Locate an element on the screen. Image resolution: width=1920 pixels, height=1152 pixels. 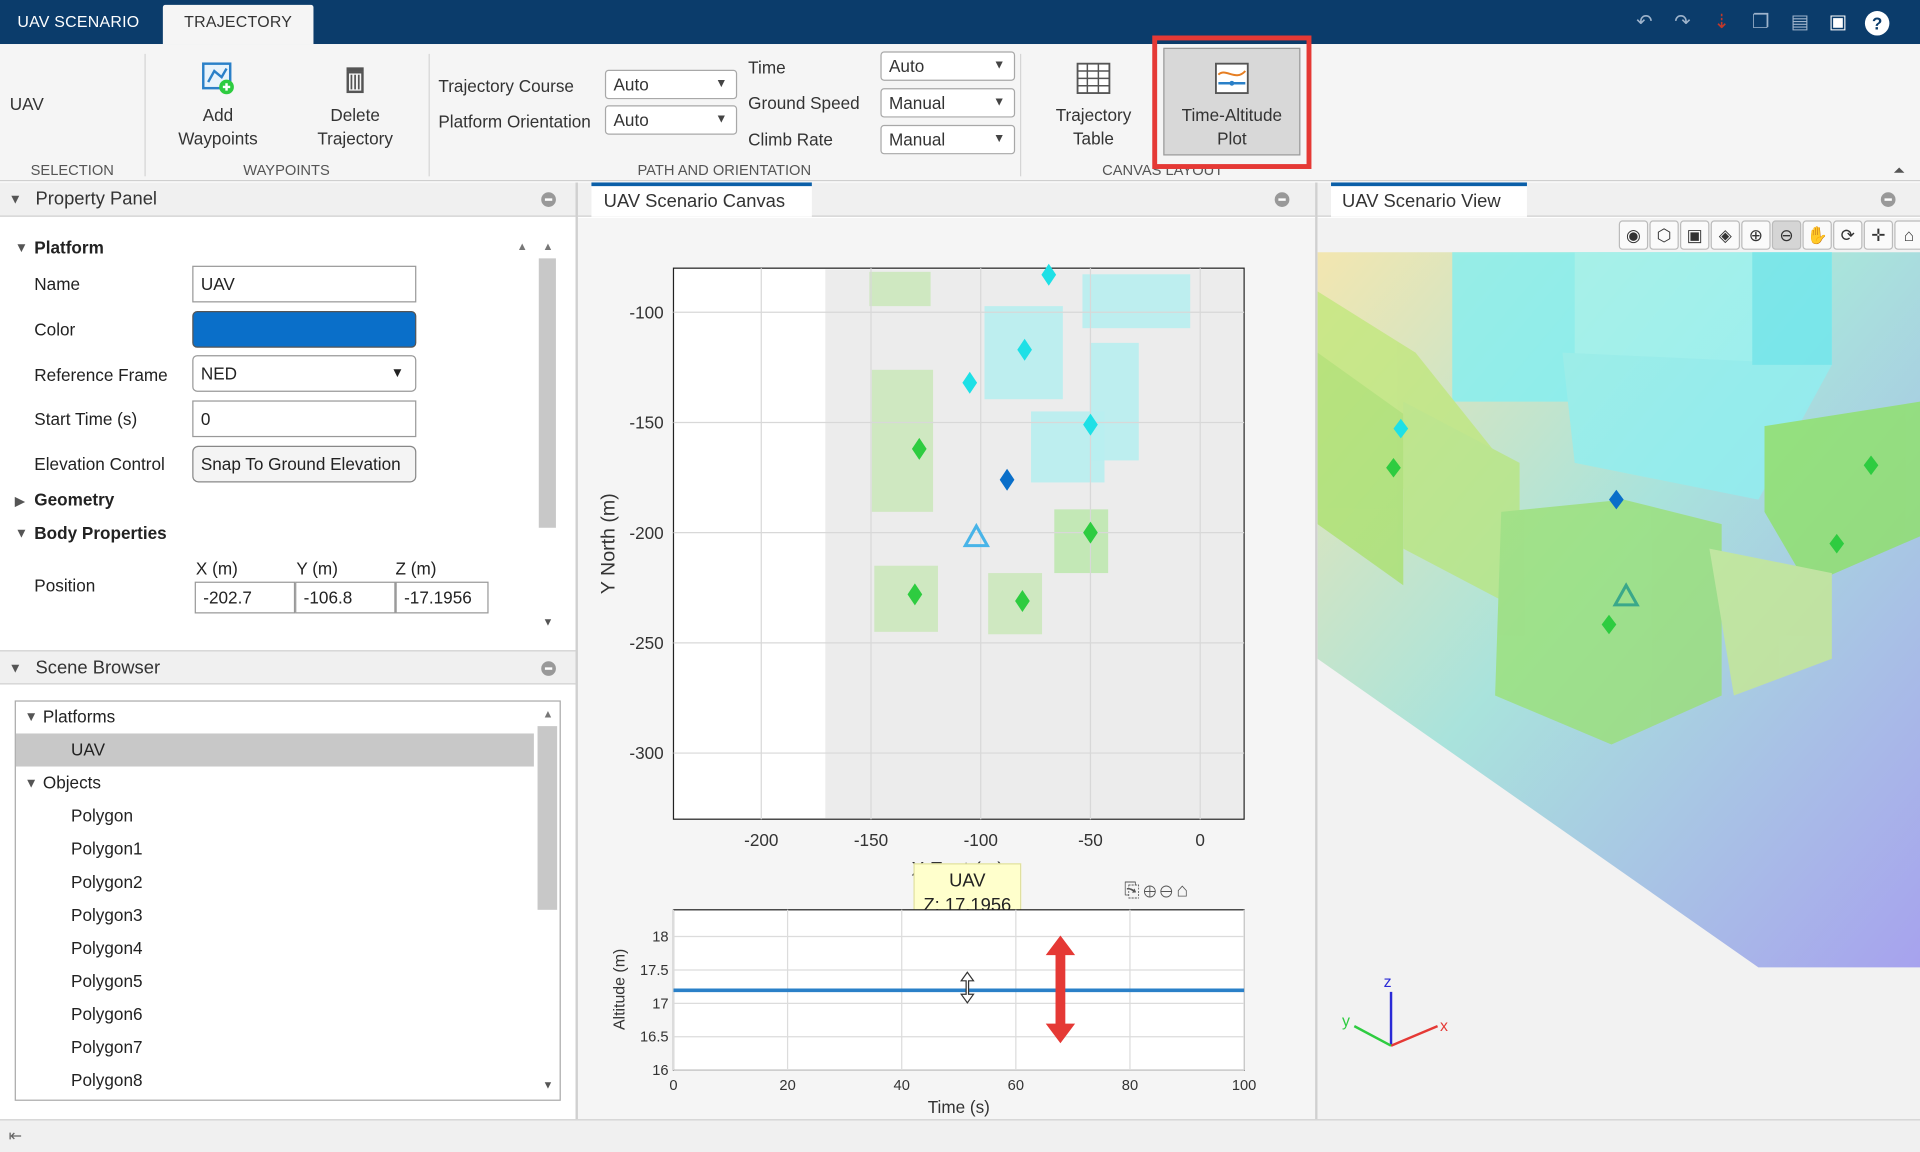
redo-icon: ↷ is located at coordinates (1682, 23).